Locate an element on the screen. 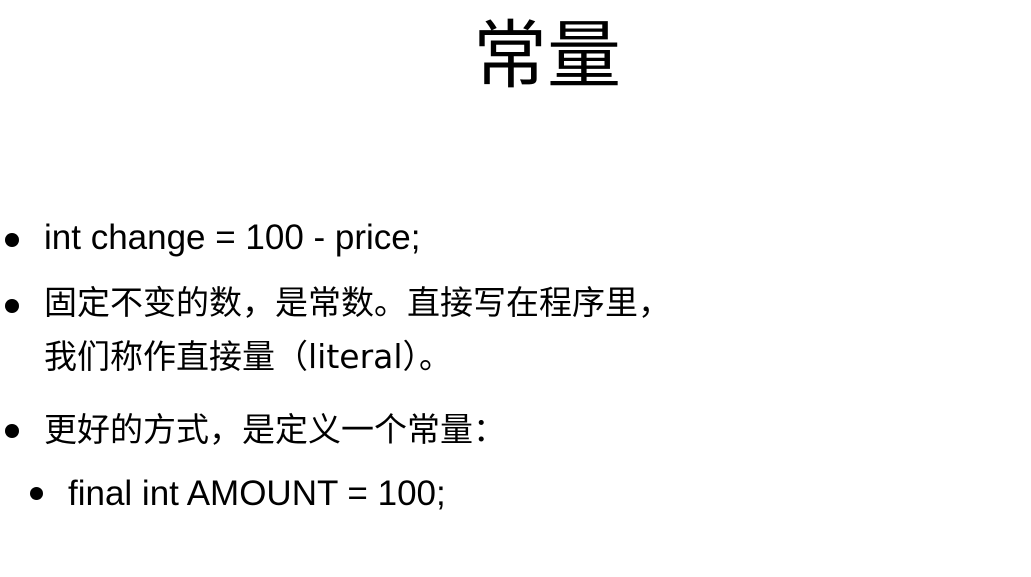 The width and height of the screenshot is (1031, 577). bullet-text-line-2: 我们称作直接量（literal）。 is located at coordinates (248, 356).